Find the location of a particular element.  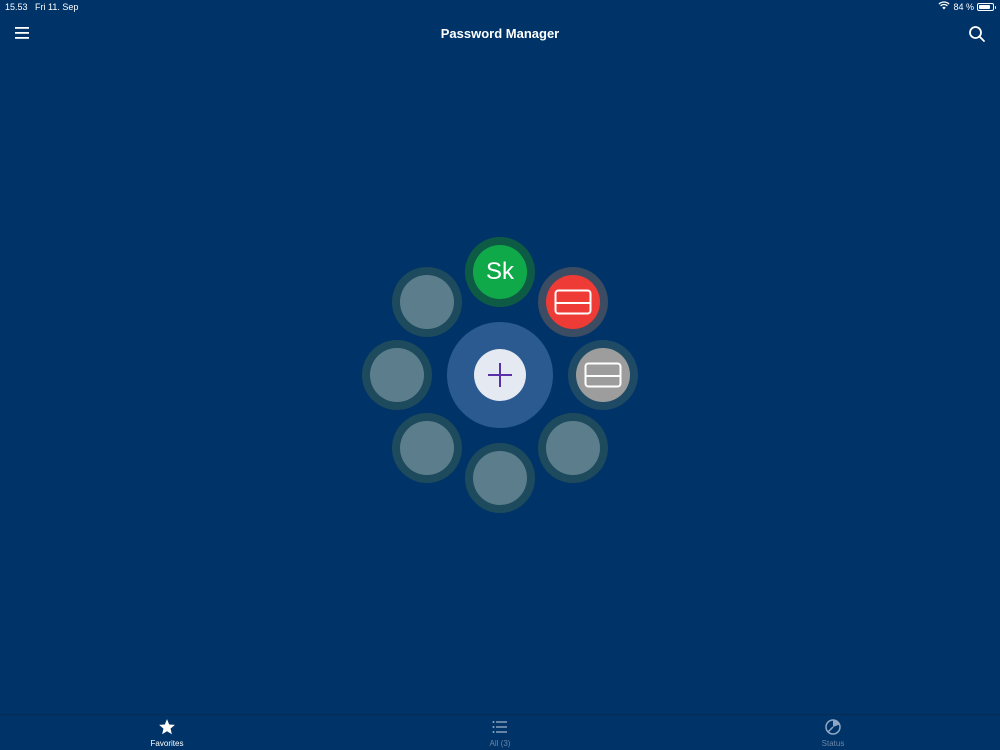

tab-label: Favorites is located at coordinates (167, 743).